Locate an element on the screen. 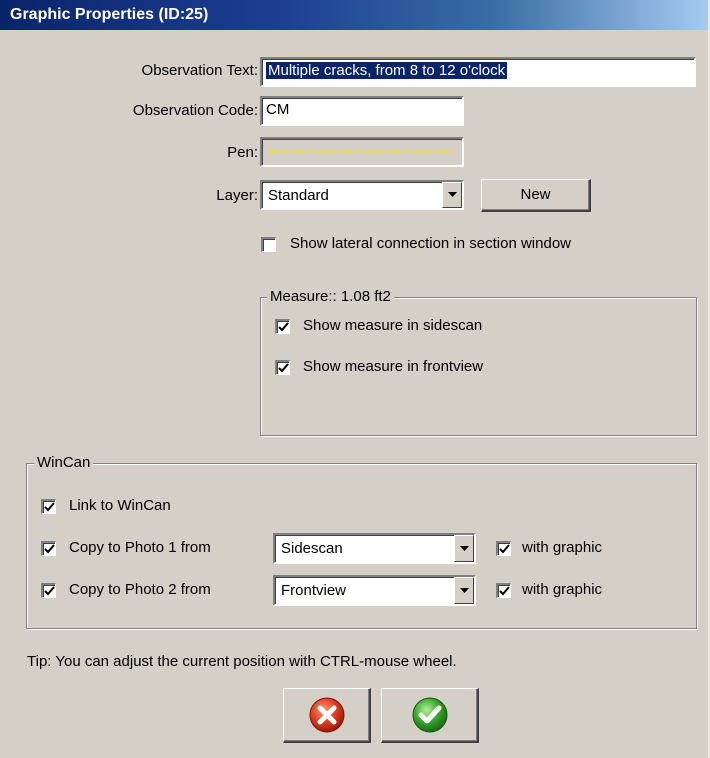 This screenshot has width=710, height=758. layer-dropdown: Standard is located at coordinates (362, 195).